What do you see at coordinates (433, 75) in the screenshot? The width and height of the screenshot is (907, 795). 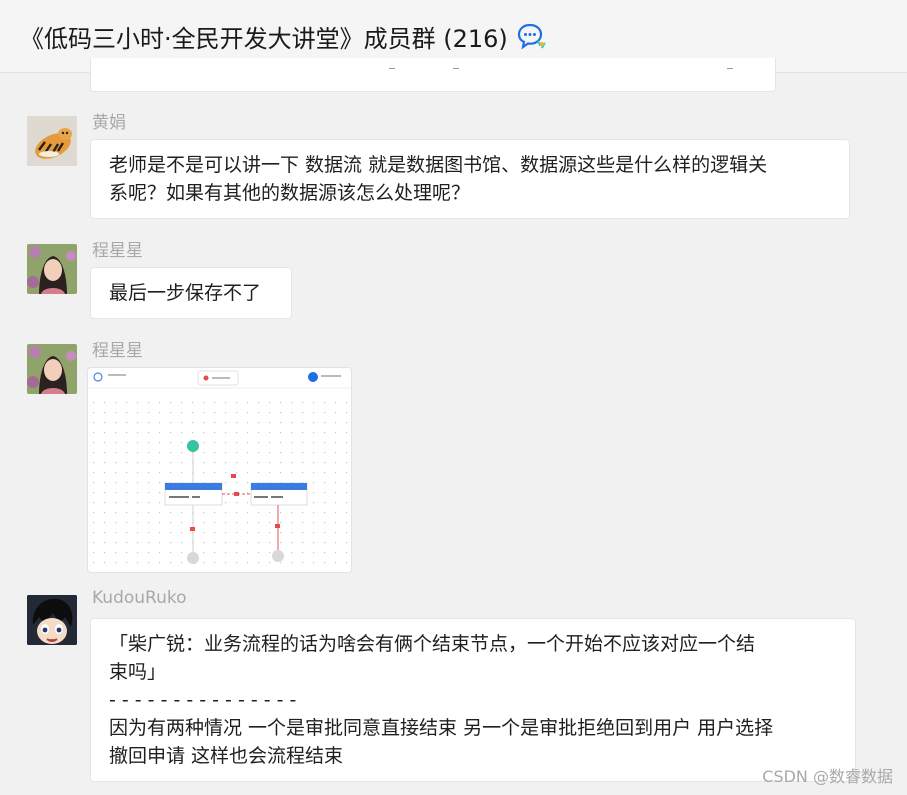 I see `previous-message-bubble` at bounding box center [433, 75].